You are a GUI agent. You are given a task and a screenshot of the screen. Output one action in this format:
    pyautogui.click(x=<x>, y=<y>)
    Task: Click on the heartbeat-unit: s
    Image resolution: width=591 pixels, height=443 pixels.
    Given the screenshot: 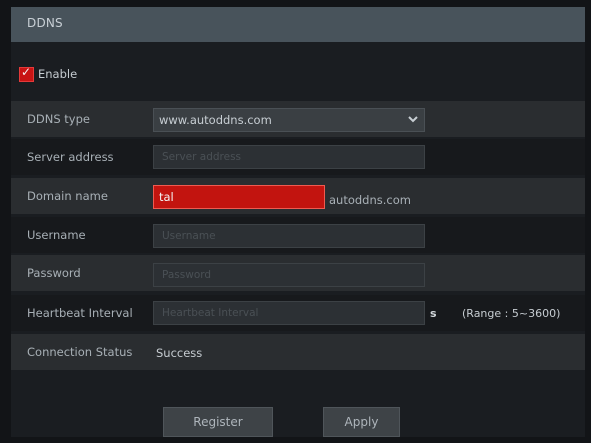 What is the action you would take?
    pyautogui.click(x=433, y=313)
    